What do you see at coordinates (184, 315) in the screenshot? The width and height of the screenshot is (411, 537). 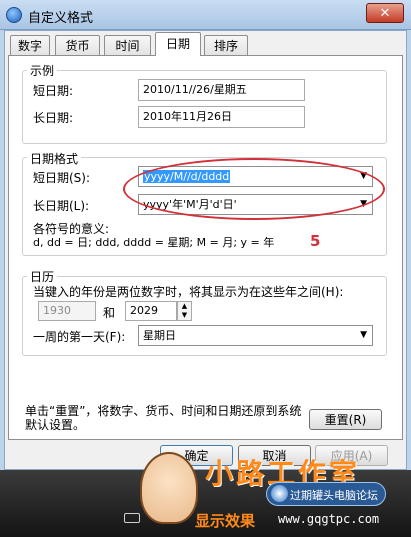 I see `spin-down-icon: ▼` at bounding box center [184, 315].